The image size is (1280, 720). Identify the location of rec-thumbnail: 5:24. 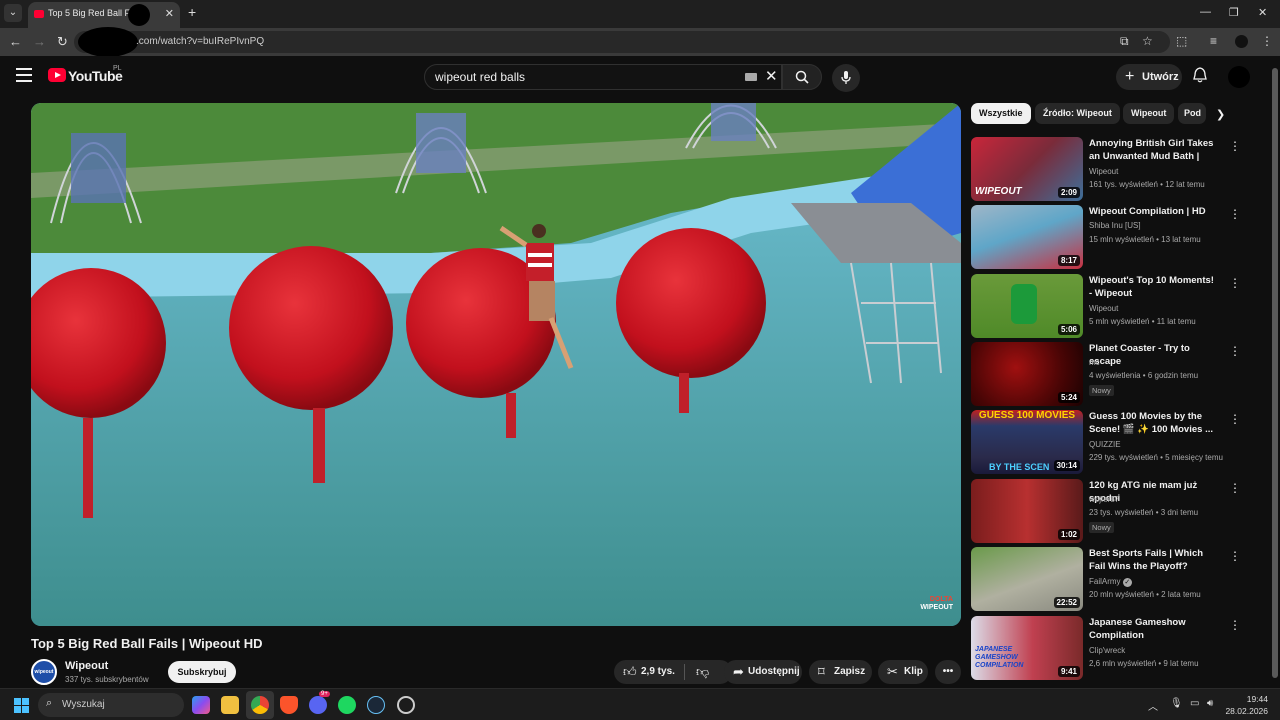
(1027, 374).